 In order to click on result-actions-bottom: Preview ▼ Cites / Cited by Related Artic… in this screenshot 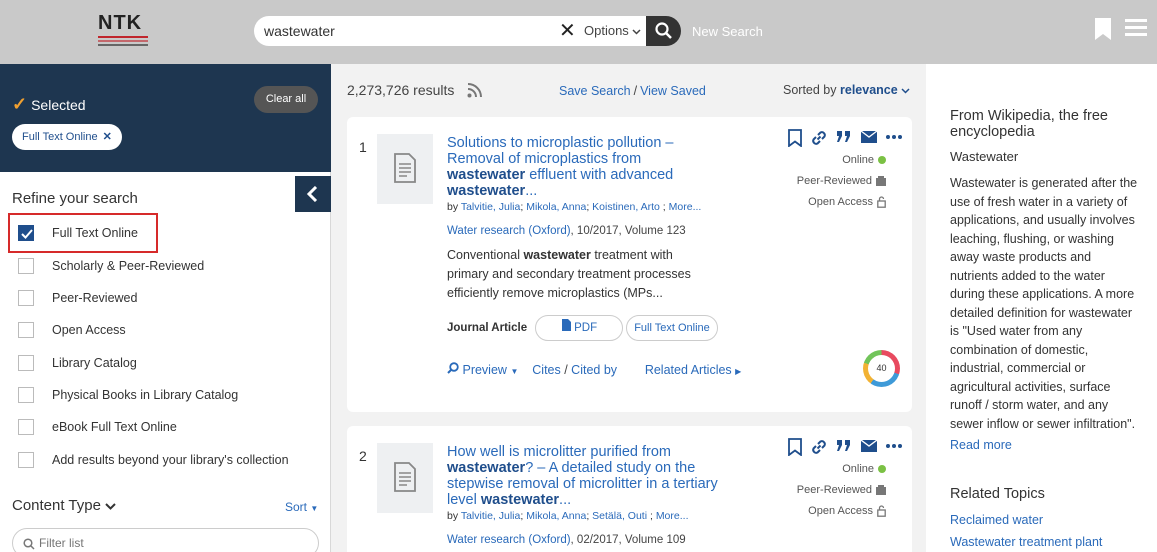, I will do `click(594, 369)`.